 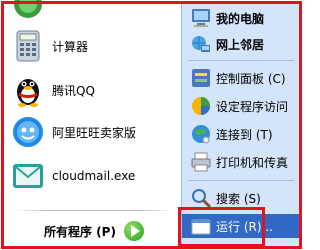 I want to click on program-item-cloudmail: cloudmail.exe, so click(x=92, y=176).